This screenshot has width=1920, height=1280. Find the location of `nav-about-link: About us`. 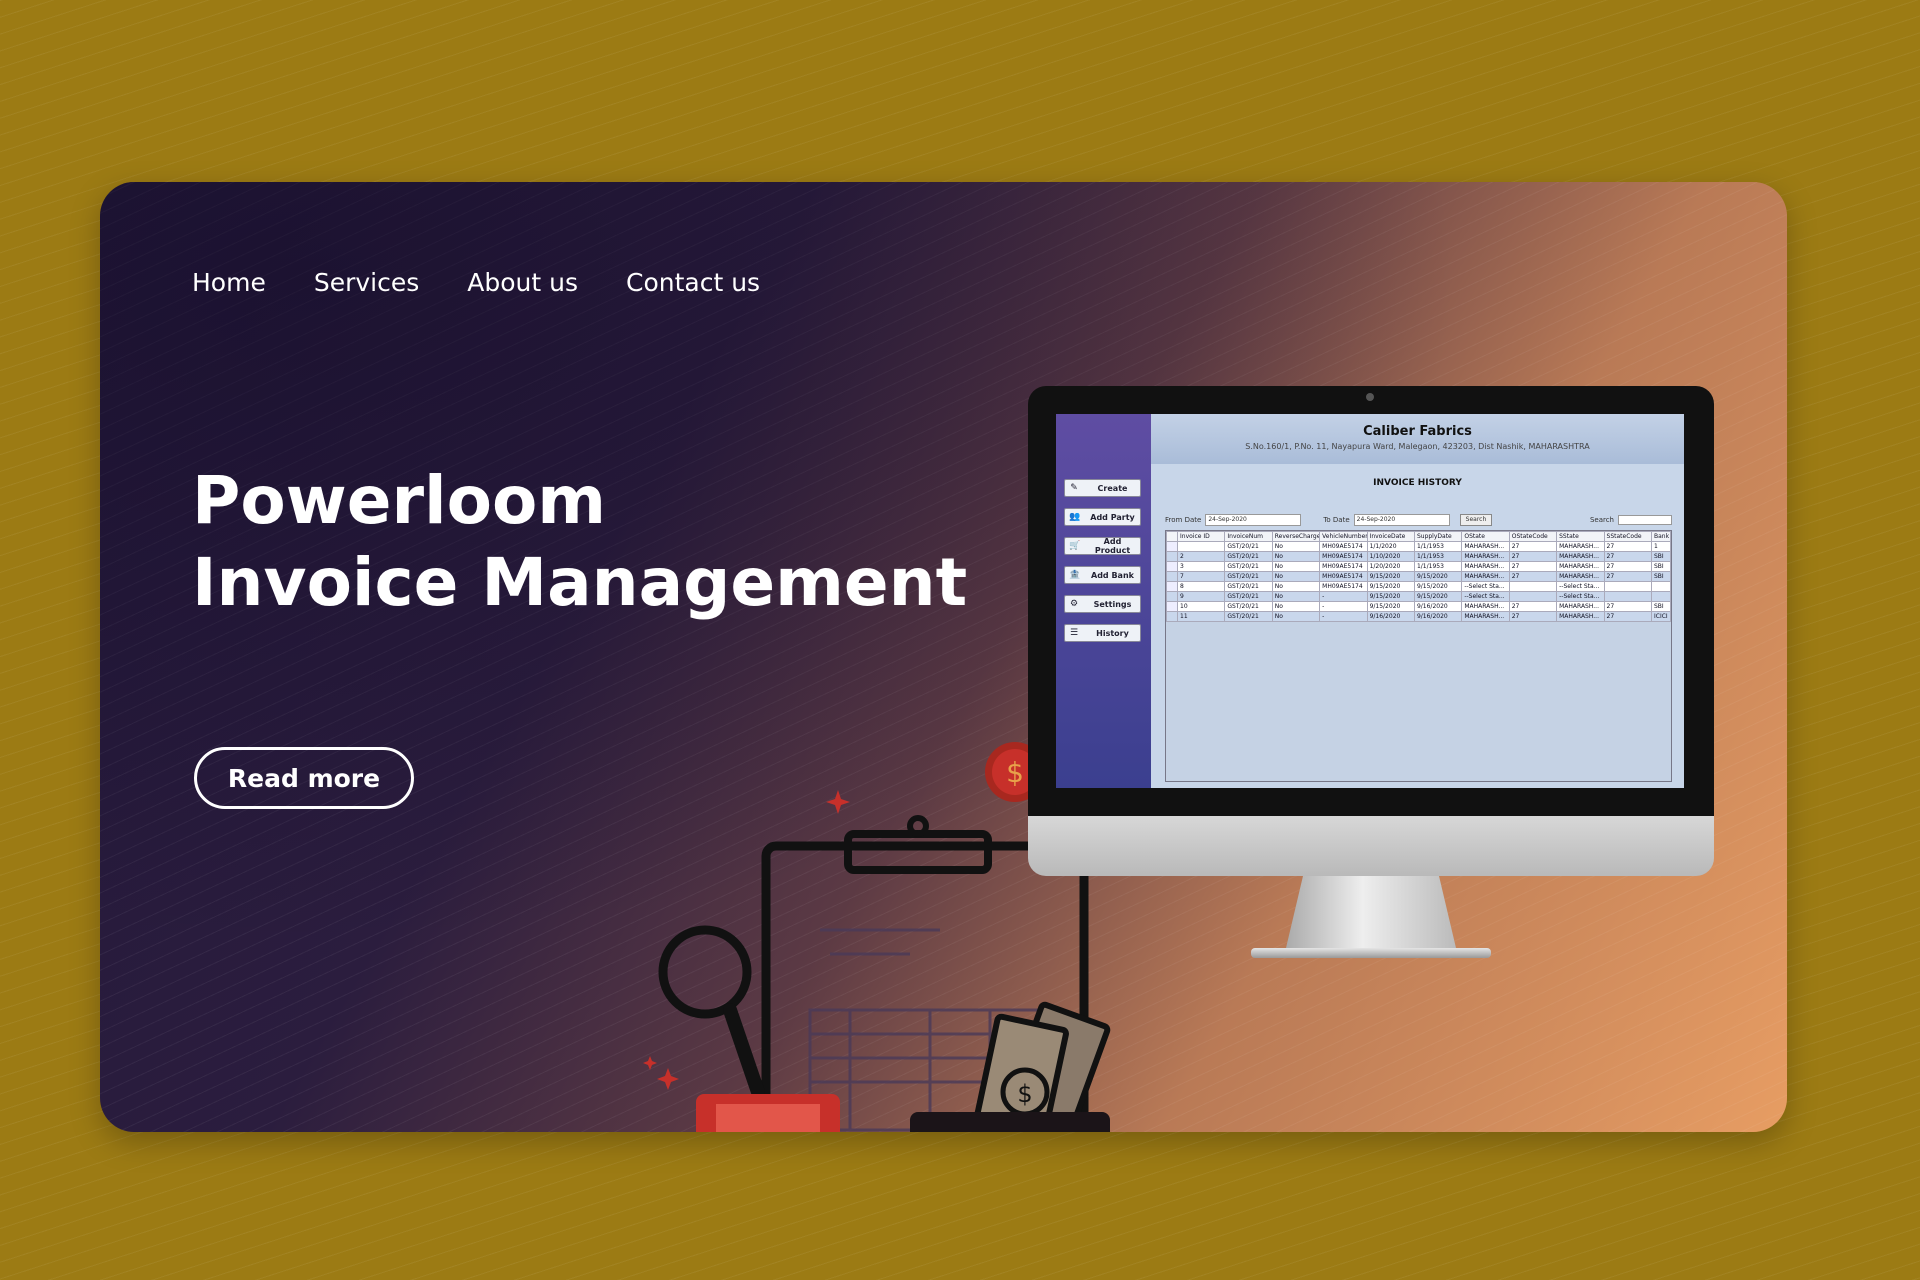

nav-about-link: About us is located at coordinates (522, 282).